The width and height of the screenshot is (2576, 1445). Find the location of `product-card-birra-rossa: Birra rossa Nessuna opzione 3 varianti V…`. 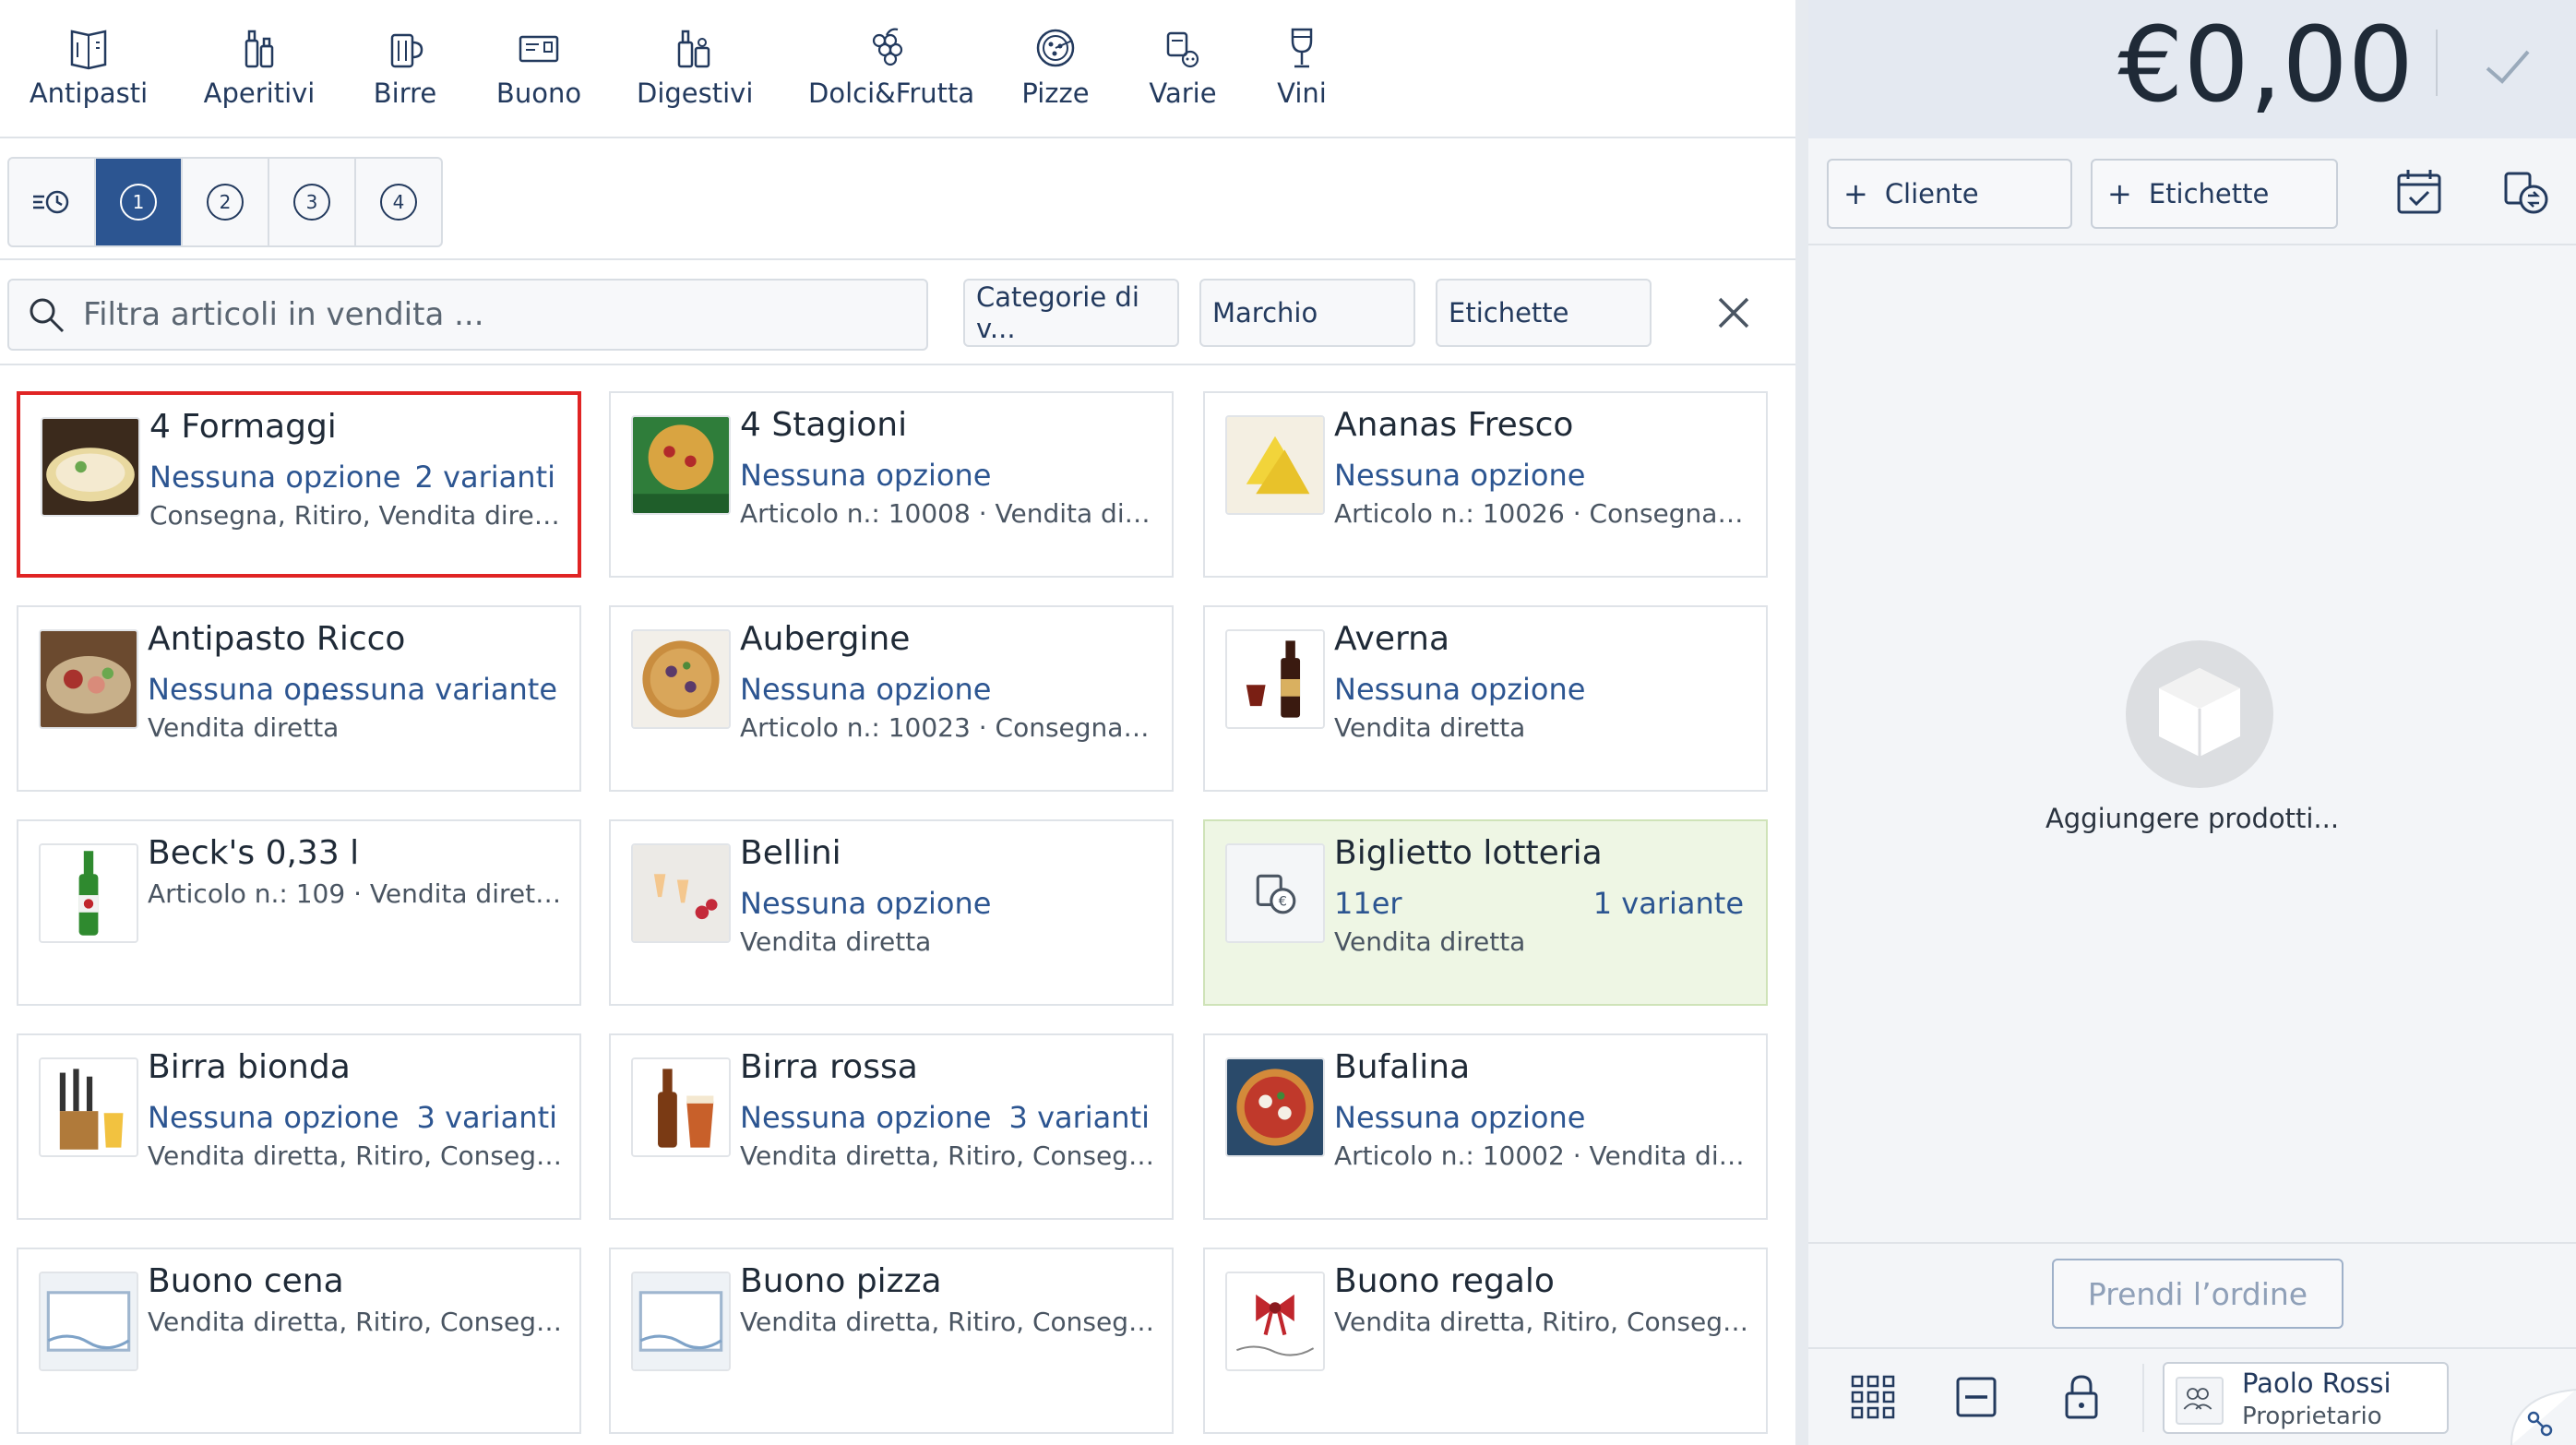

product-card-birra-rossa: Birra rossa Nessuna opzione 3 varianti V… is located at coordinates (891, 1126).